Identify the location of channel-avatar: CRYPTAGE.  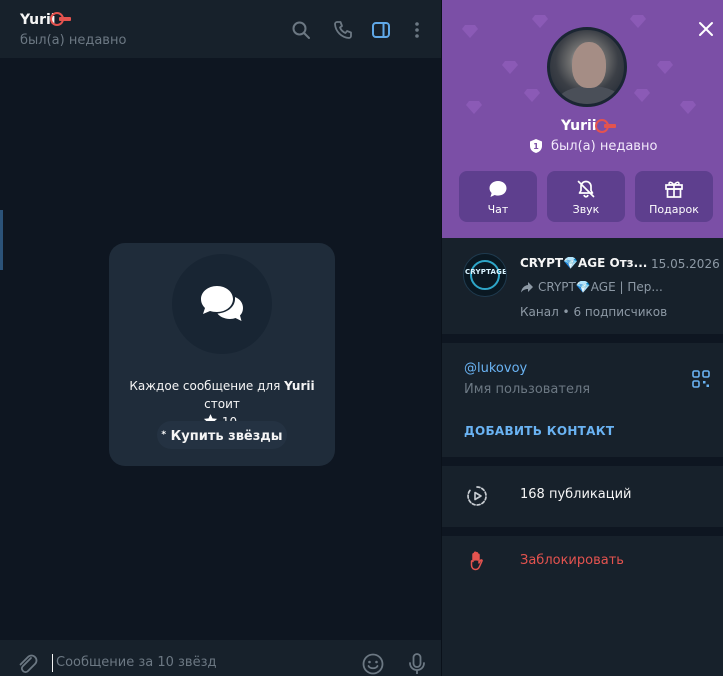
(485, 275).